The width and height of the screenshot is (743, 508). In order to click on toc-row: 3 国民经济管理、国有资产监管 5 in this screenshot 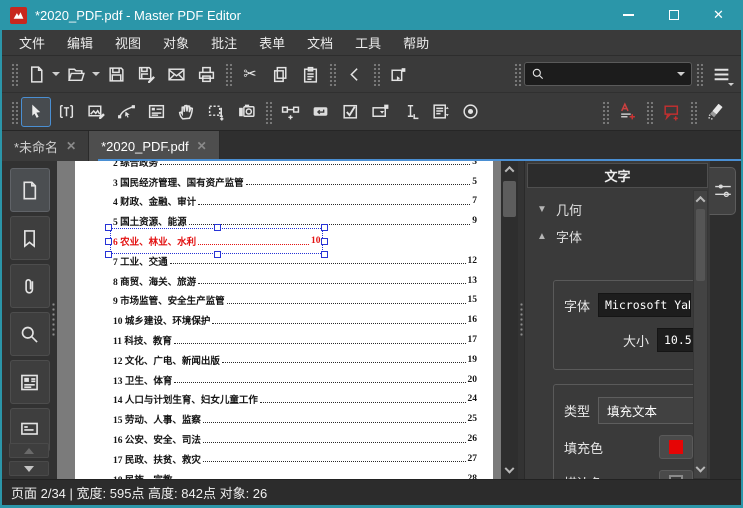, I will do `click(295, 182)`.